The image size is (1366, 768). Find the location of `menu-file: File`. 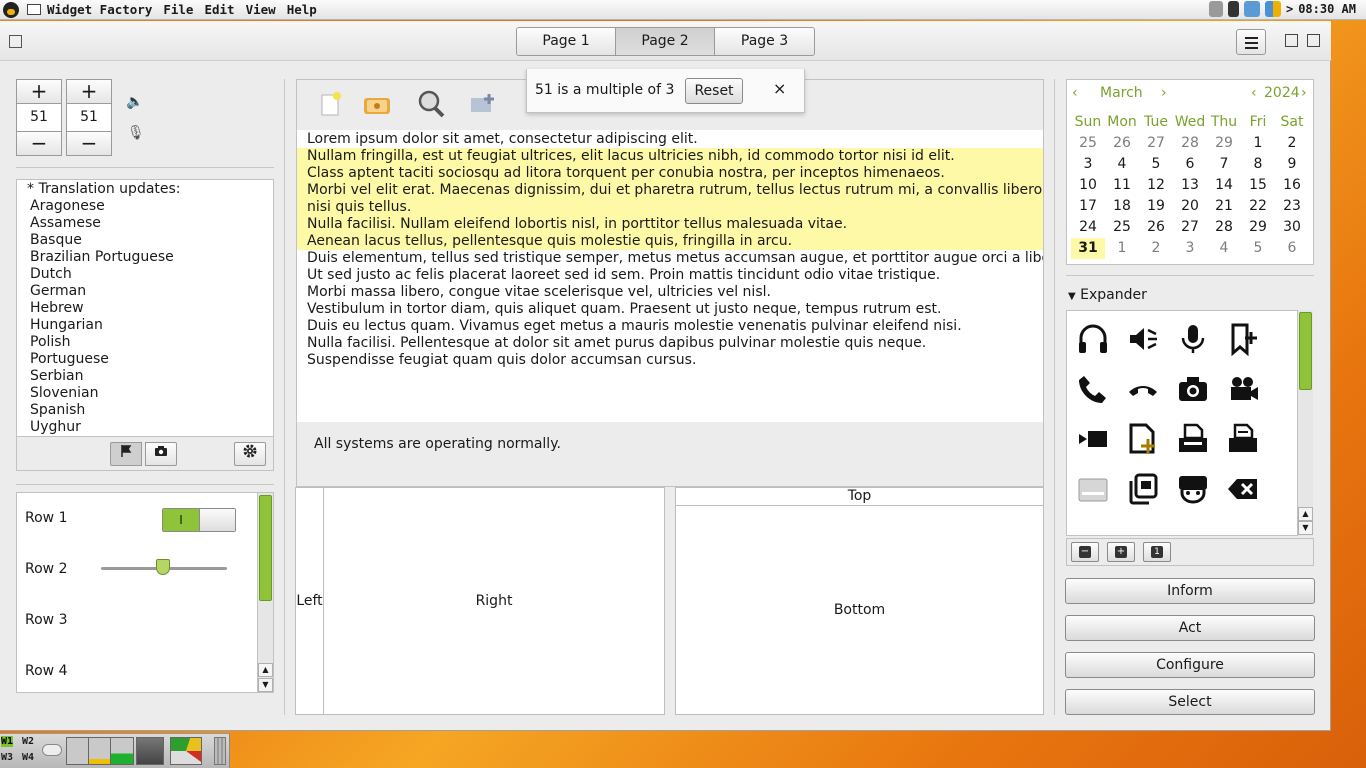

menu-file: File is located at coordinates (178, 9).